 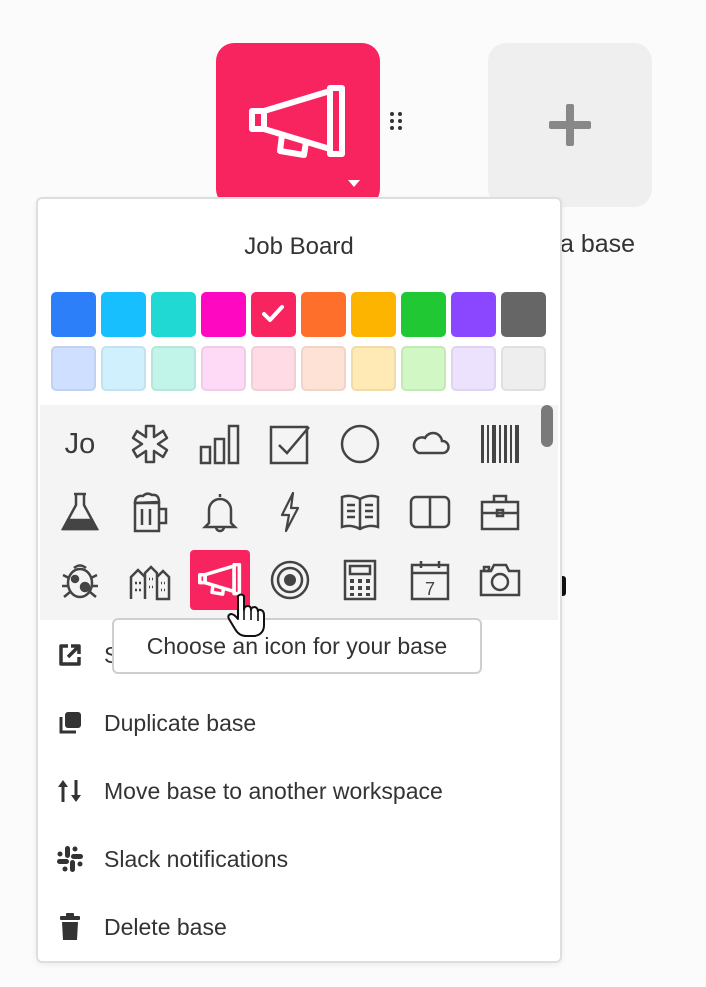 I want to click on icon-option-checkbox, so click(x=290, y=444).